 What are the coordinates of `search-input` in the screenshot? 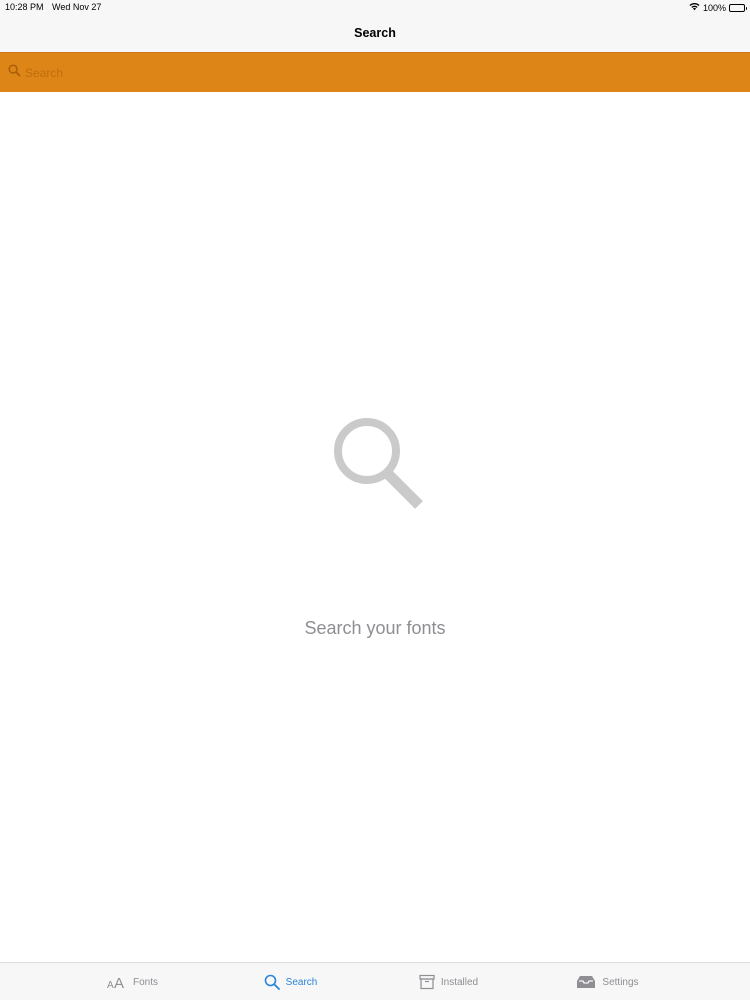 It's located at (375, 73).